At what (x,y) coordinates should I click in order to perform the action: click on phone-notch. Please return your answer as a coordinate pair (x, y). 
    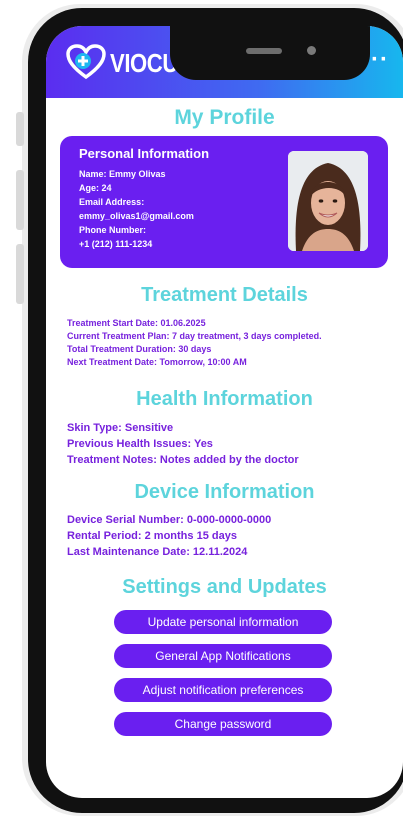
    Looking at the image, I should click on (270, 53).